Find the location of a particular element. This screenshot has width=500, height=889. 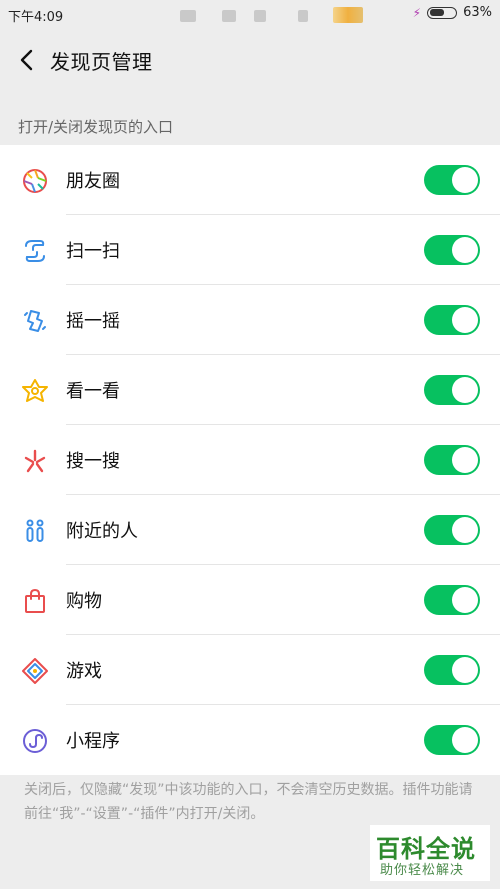

toggle-scan is located at coordinates (452, 250).